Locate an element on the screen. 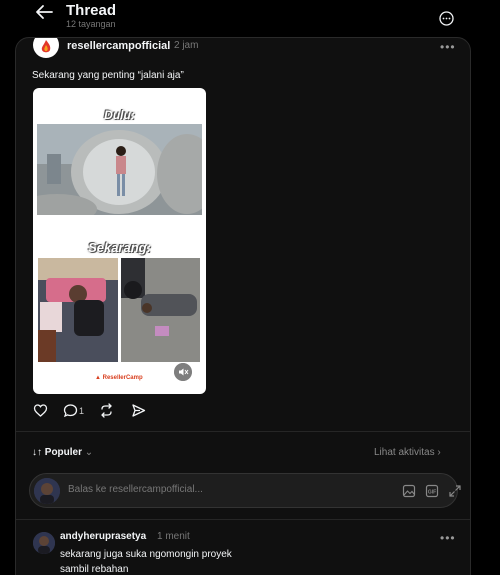 The height and width of the screenshot is (575, 500). chevron-down-icon: ⌄ is located at coordinates (89, 452).